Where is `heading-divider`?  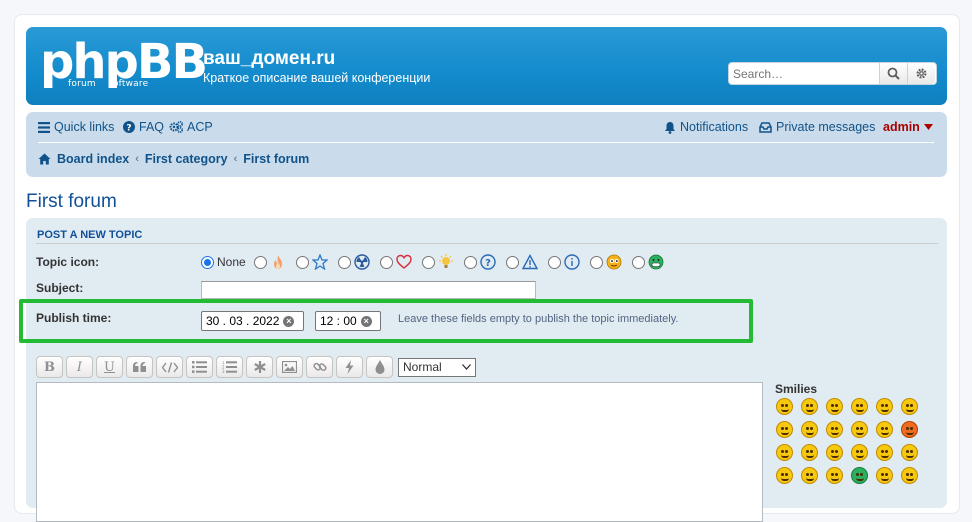
heading-divider is located at coordinates (487, 243).